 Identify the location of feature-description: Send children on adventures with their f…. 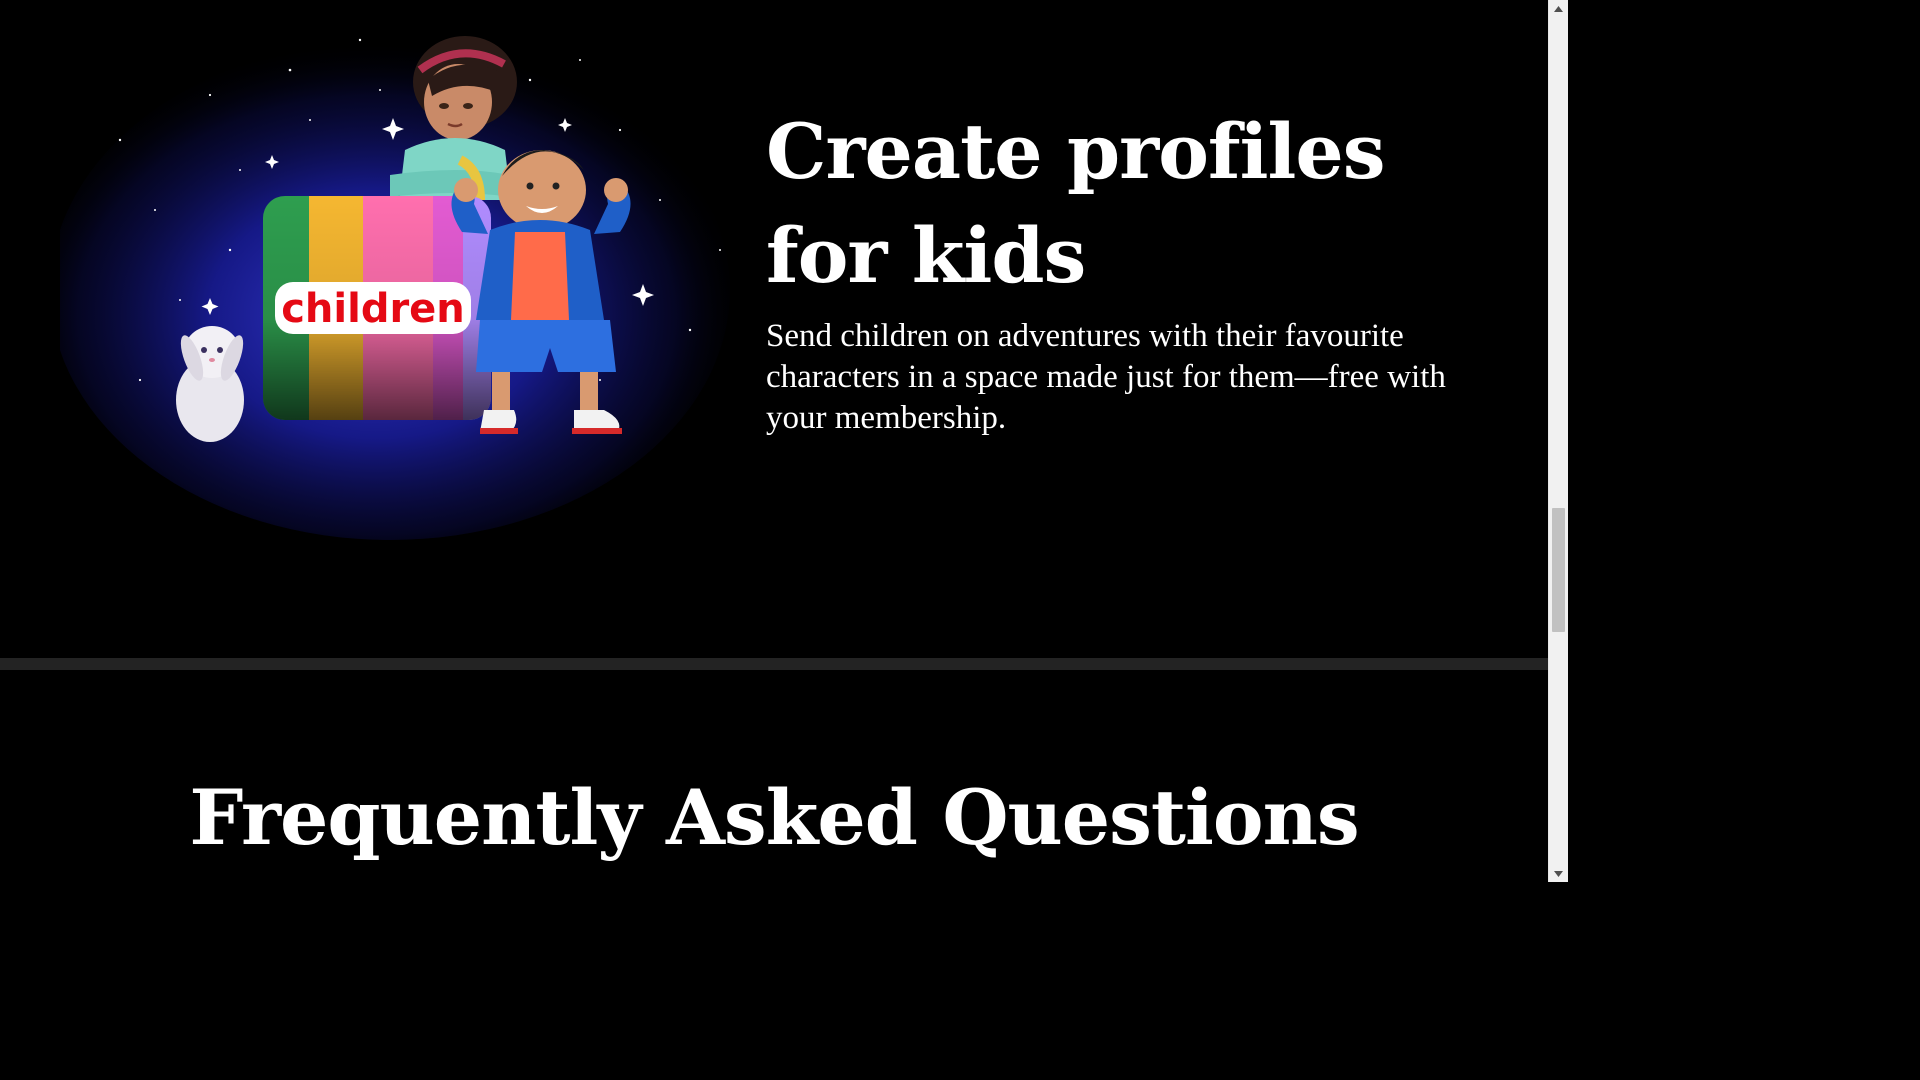
(1106, 377).